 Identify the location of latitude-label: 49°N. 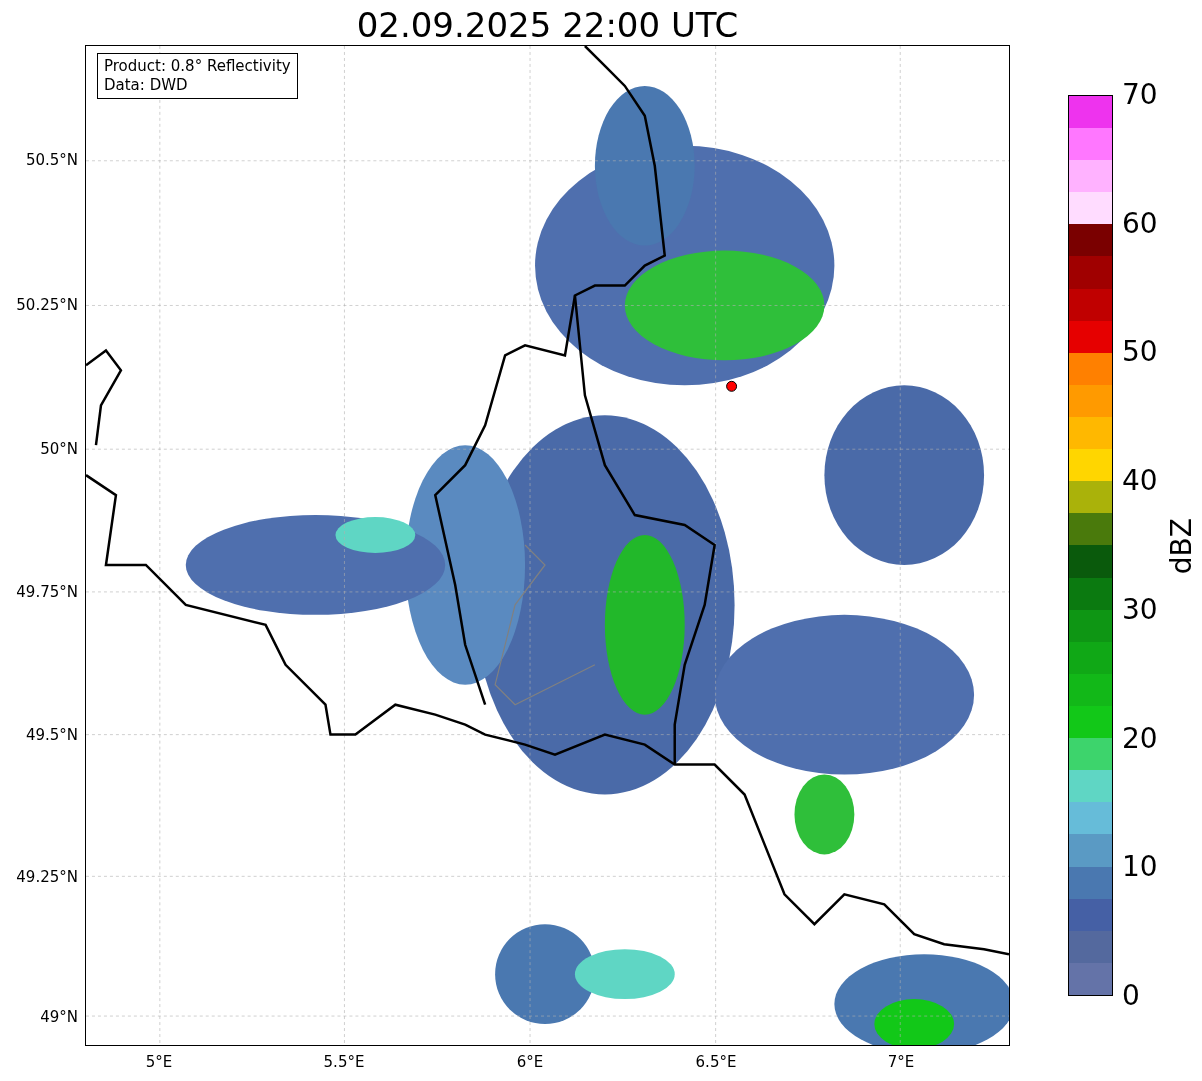
(59, 1017).